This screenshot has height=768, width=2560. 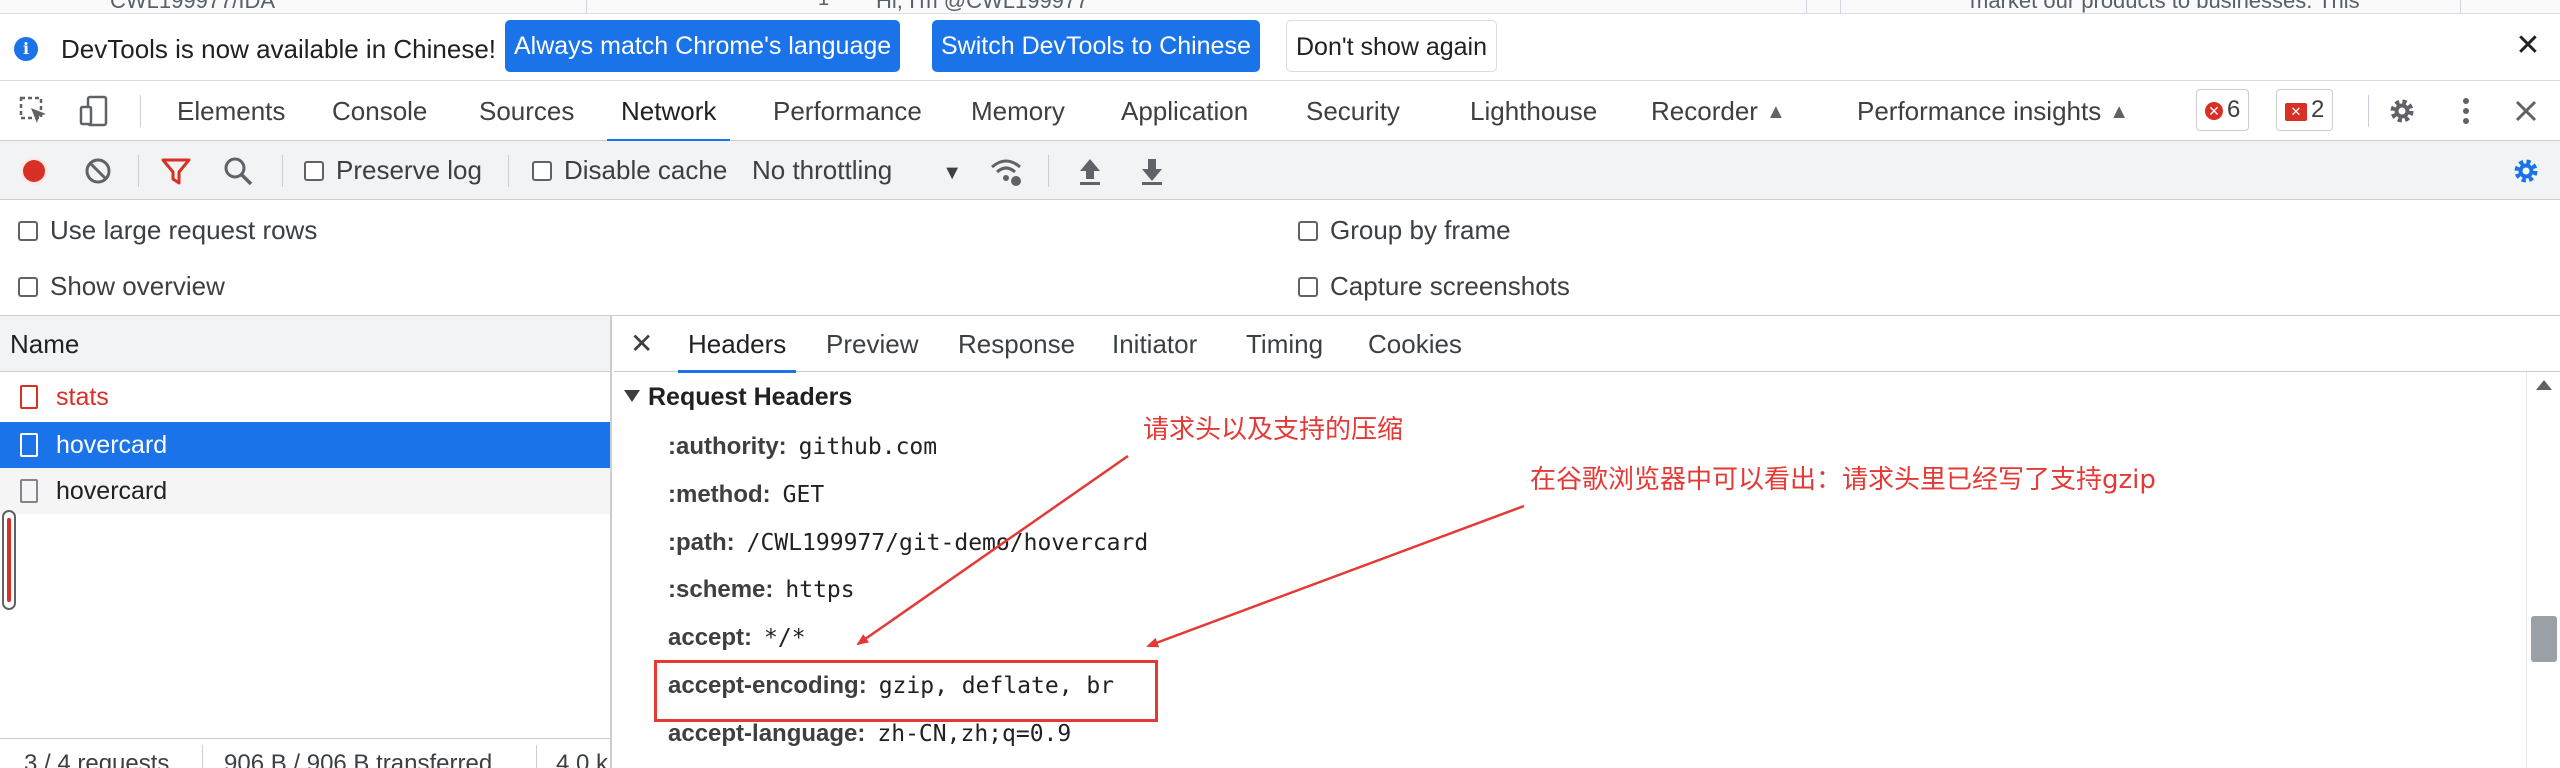 I want to click on tab-application: Application, so click(x=1184, y=111).